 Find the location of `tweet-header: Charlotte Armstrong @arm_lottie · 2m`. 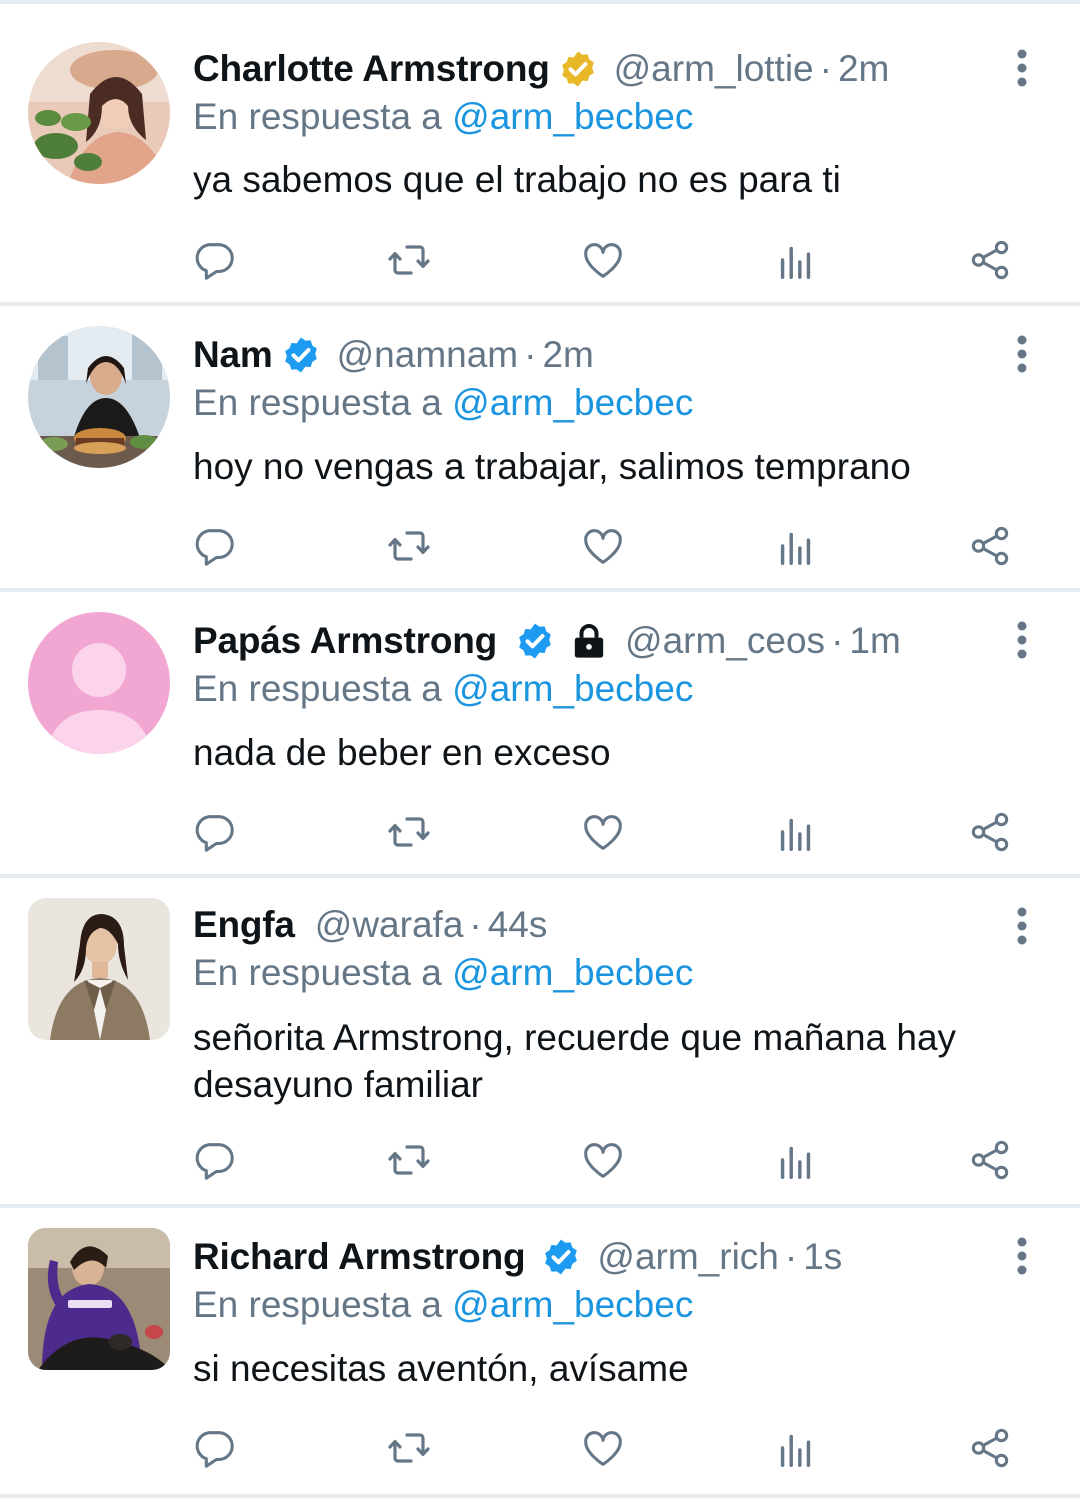

tweet-header: Charlotte Armstrong @arm_lottie · 2m is located at coordinates (541, 69).